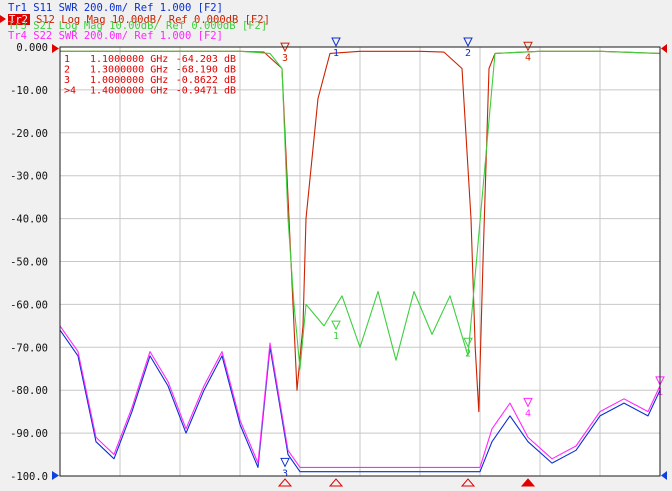 The image size is (672, 491). I want to click on legend-text-tr4: Tr4 S22 SWR 200.0m/ Ref 1.000 [F2], so click(115, 36).